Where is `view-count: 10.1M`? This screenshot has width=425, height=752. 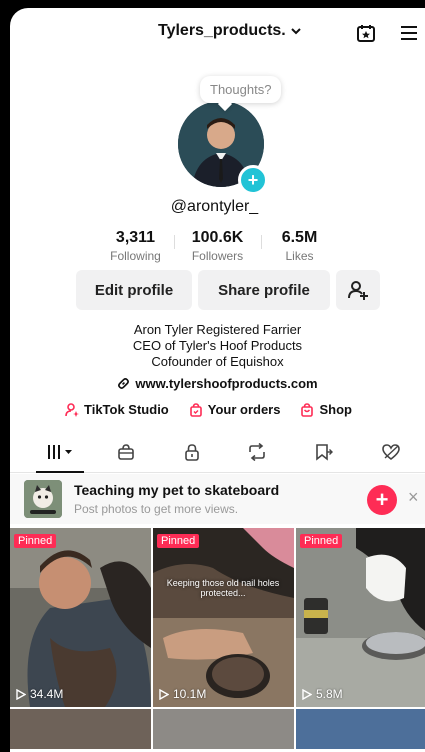 view-count: 10.1M is located at coordinates (182, 694).